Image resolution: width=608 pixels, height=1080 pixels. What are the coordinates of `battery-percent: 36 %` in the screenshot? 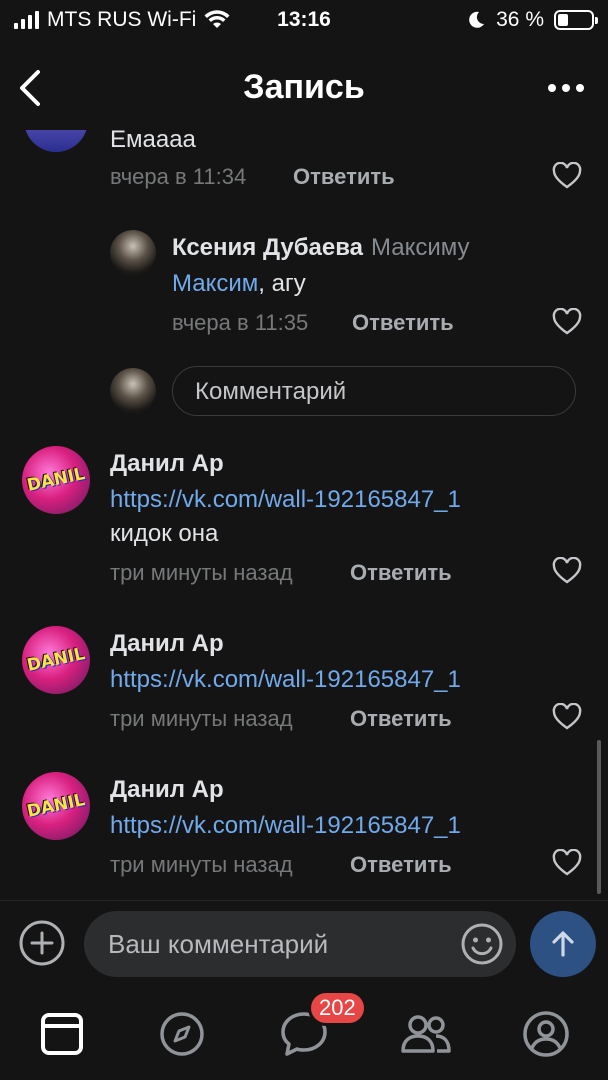 It's located at (520, 19).